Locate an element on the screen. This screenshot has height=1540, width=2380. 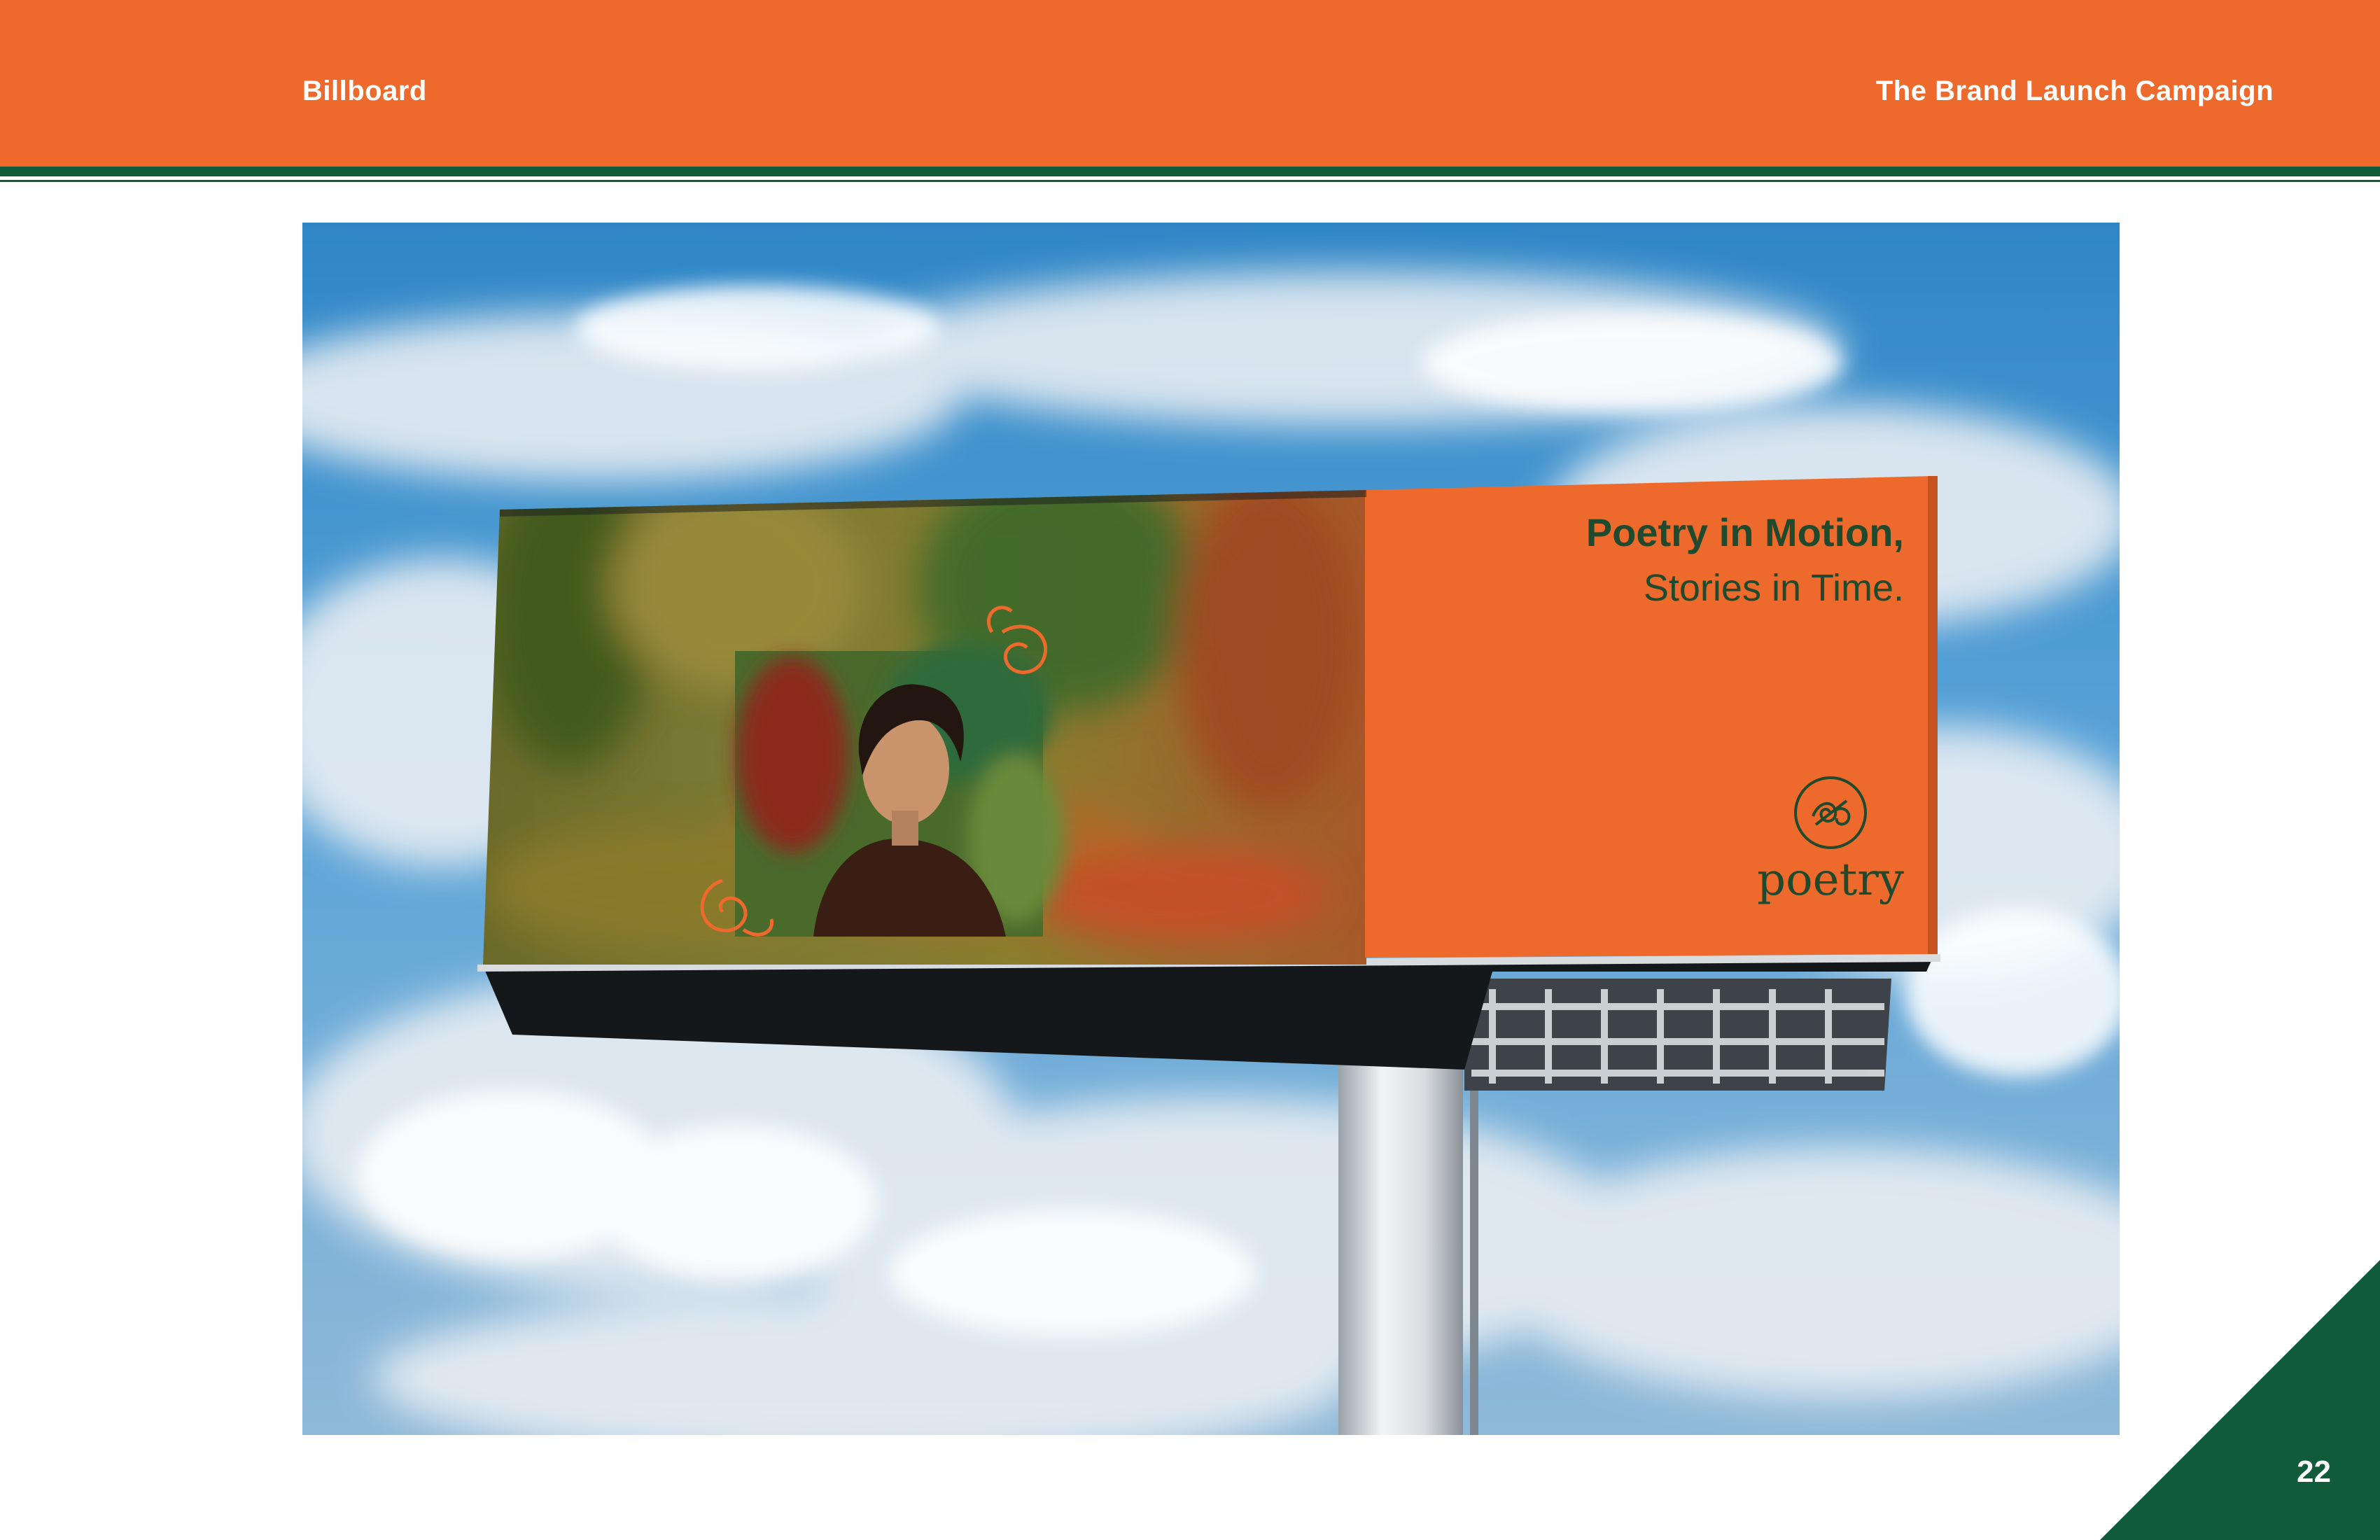
campaign-title: The Brand Launch Campaign is located at coordinates (2074, 91).